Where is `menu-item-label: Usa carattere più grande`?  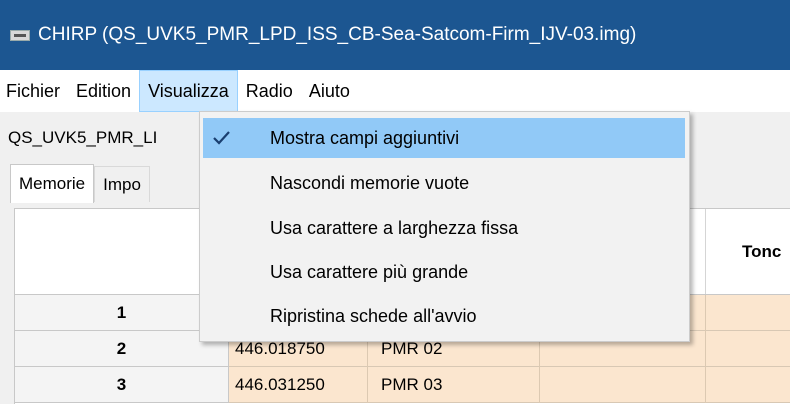
menu-item-label: Usa carattere più grande is located at coordinates (369, 271).